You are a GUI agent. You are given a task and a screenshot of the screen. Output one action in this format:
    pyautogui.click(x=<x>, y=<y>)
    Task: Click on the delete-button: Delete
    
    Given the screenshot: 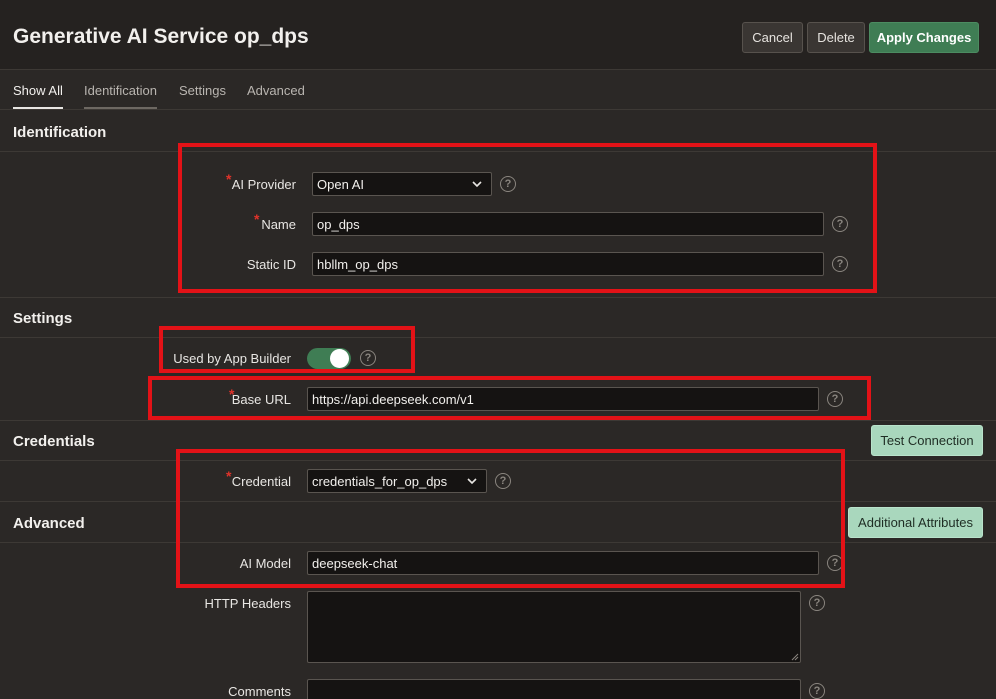 What is the action you would take?
    pyautogui.click(x=836, y=37)
    